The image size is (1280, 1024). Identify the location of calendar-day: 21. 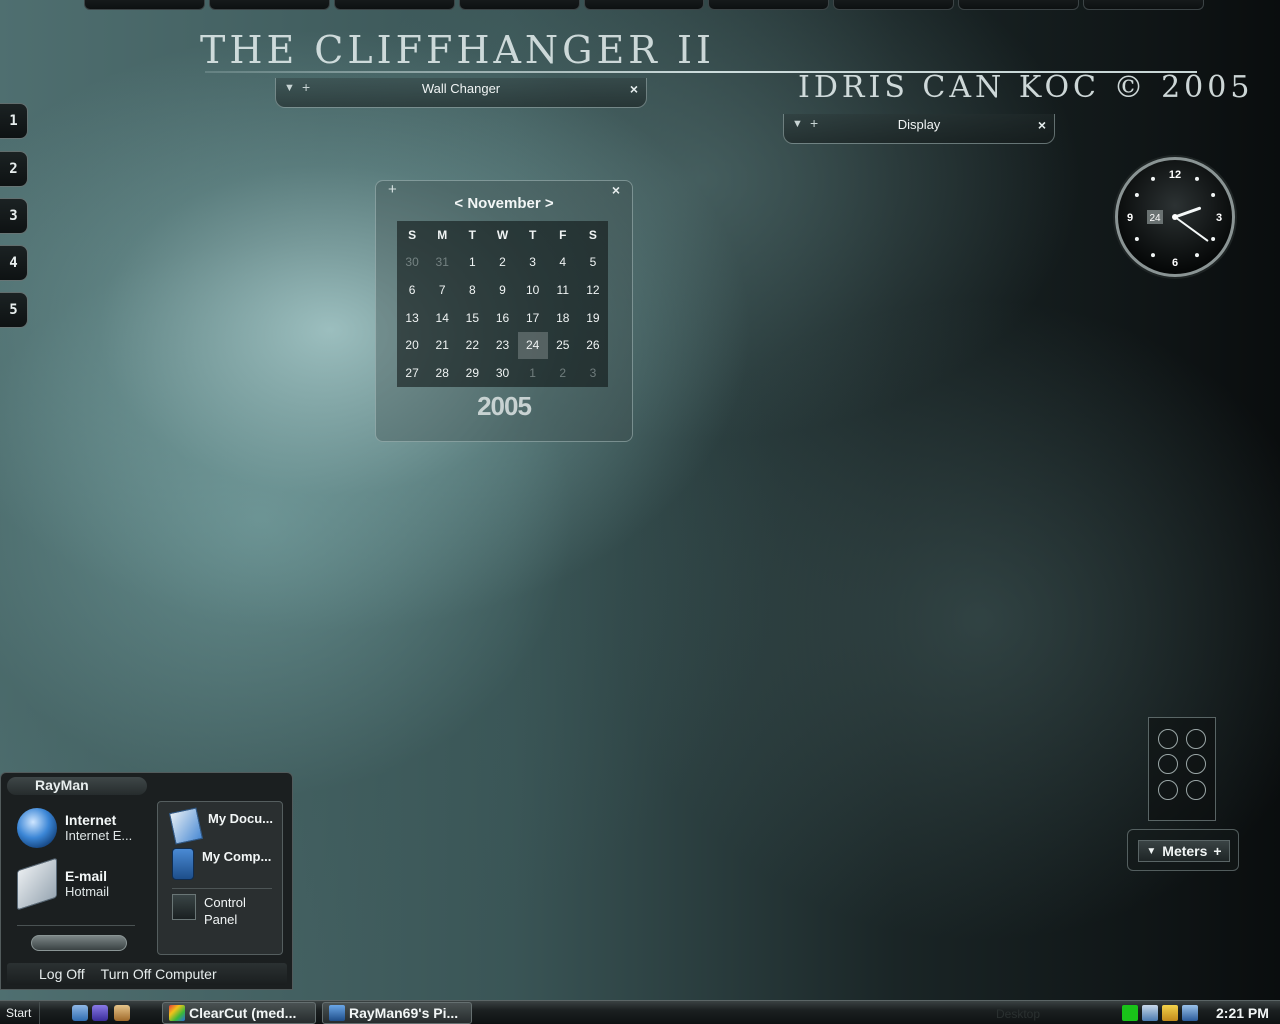
(442, 346).